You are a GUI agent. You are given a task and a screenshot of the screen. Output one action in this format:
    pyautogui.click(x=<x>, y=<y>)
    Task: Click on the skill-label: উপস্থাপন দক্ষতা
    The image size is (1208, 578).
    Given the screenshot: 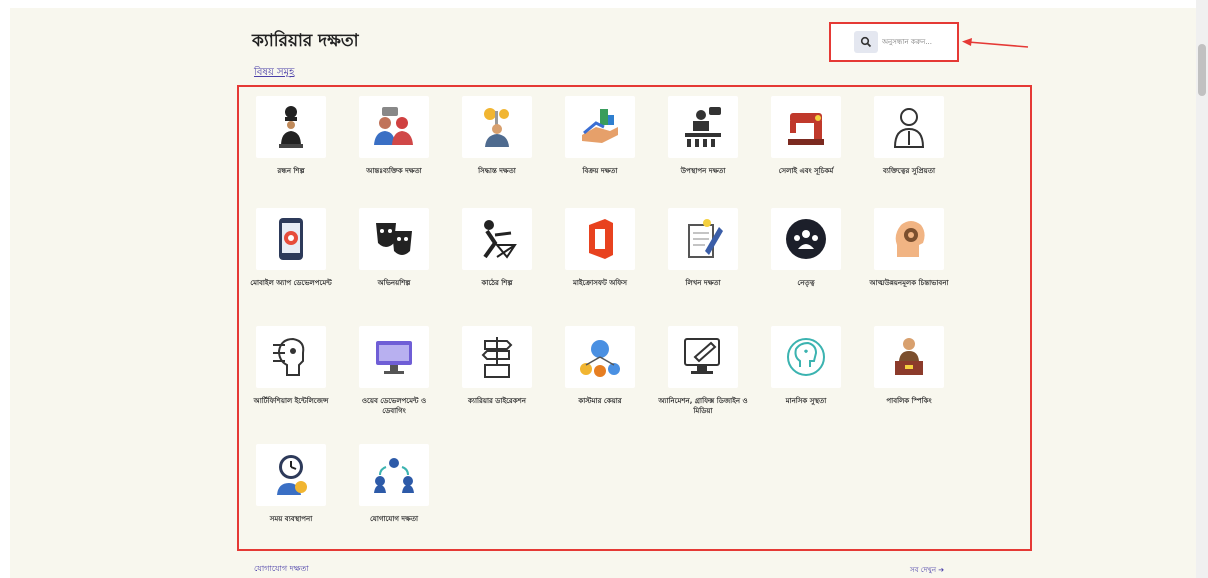 What is the action you would take?
    pyautogui.click(x=703, y=171)
    